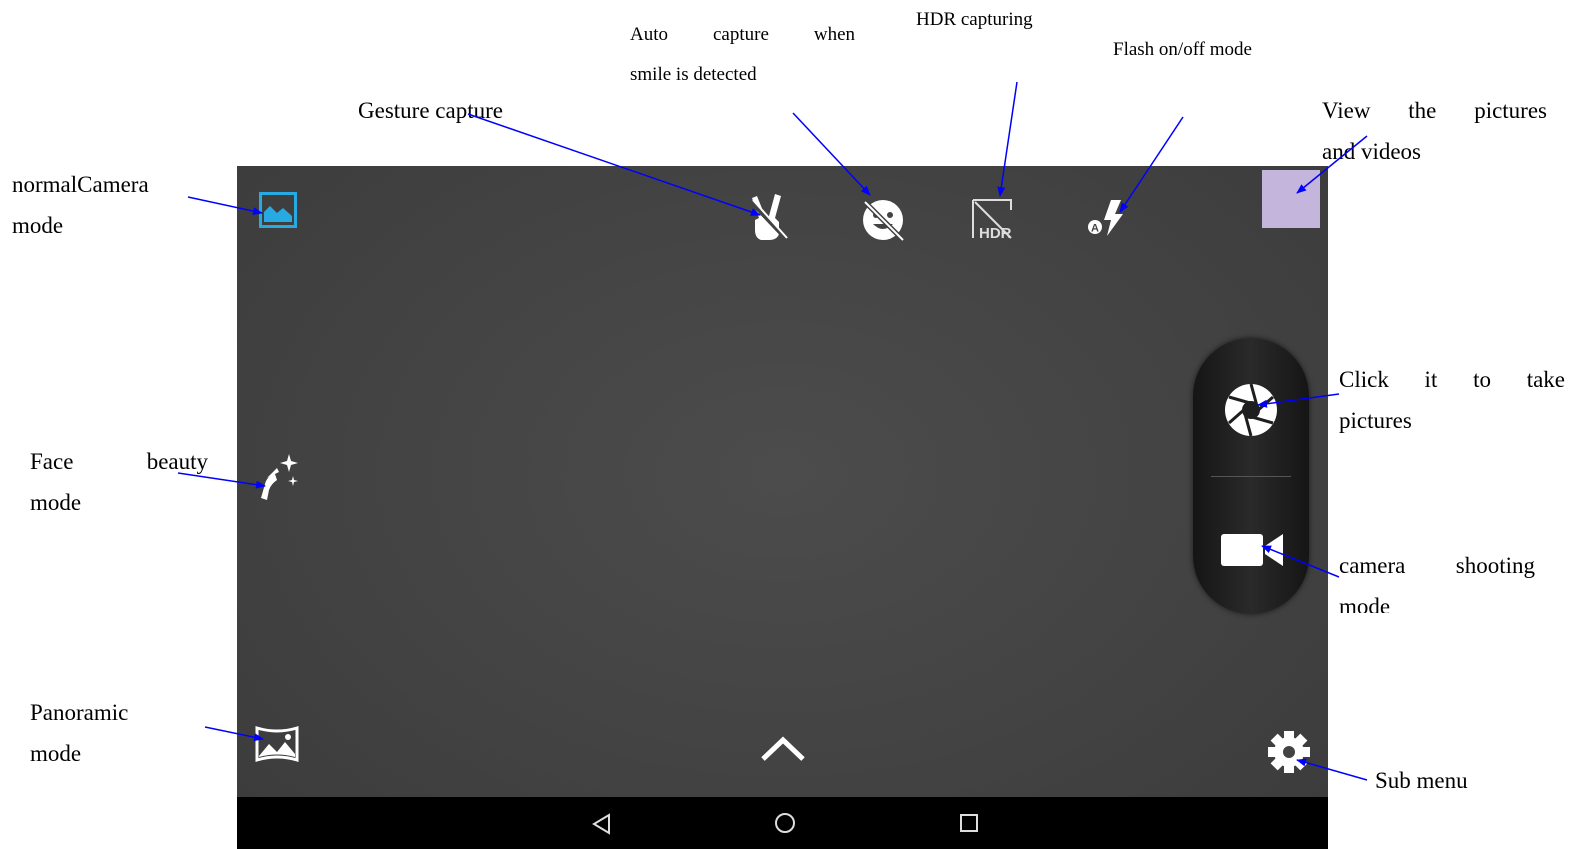 The width and height of the screenshot is (1587, 849). I want to click on arrow-submenu, so click(1332, 769).